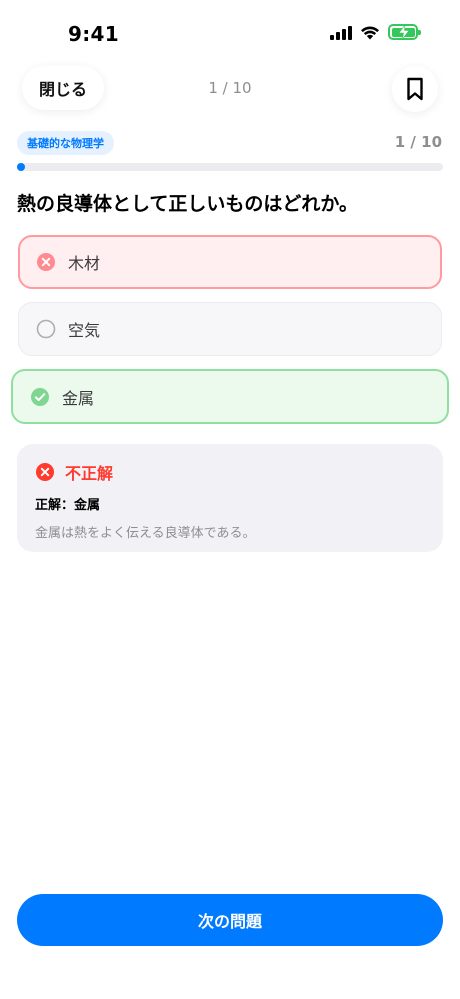 This screenshot has width=460, height=999. Describe the element at coordinates (84, 263) in the screenshot. I see `option-label: 木材` at that location.